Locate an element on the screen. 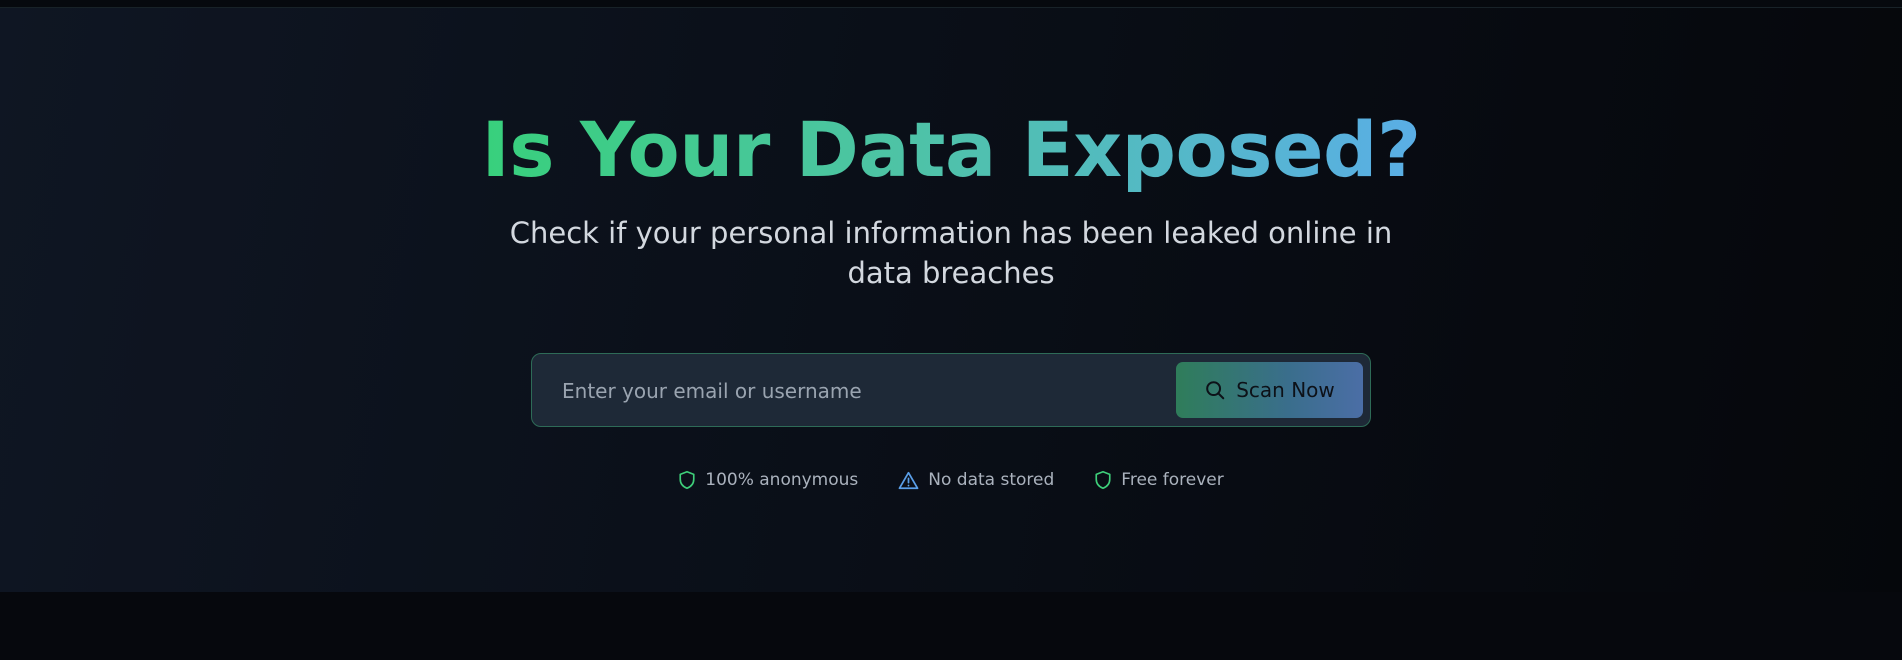  feature-label: 100% anonymous is located at coordinates (782, 480).